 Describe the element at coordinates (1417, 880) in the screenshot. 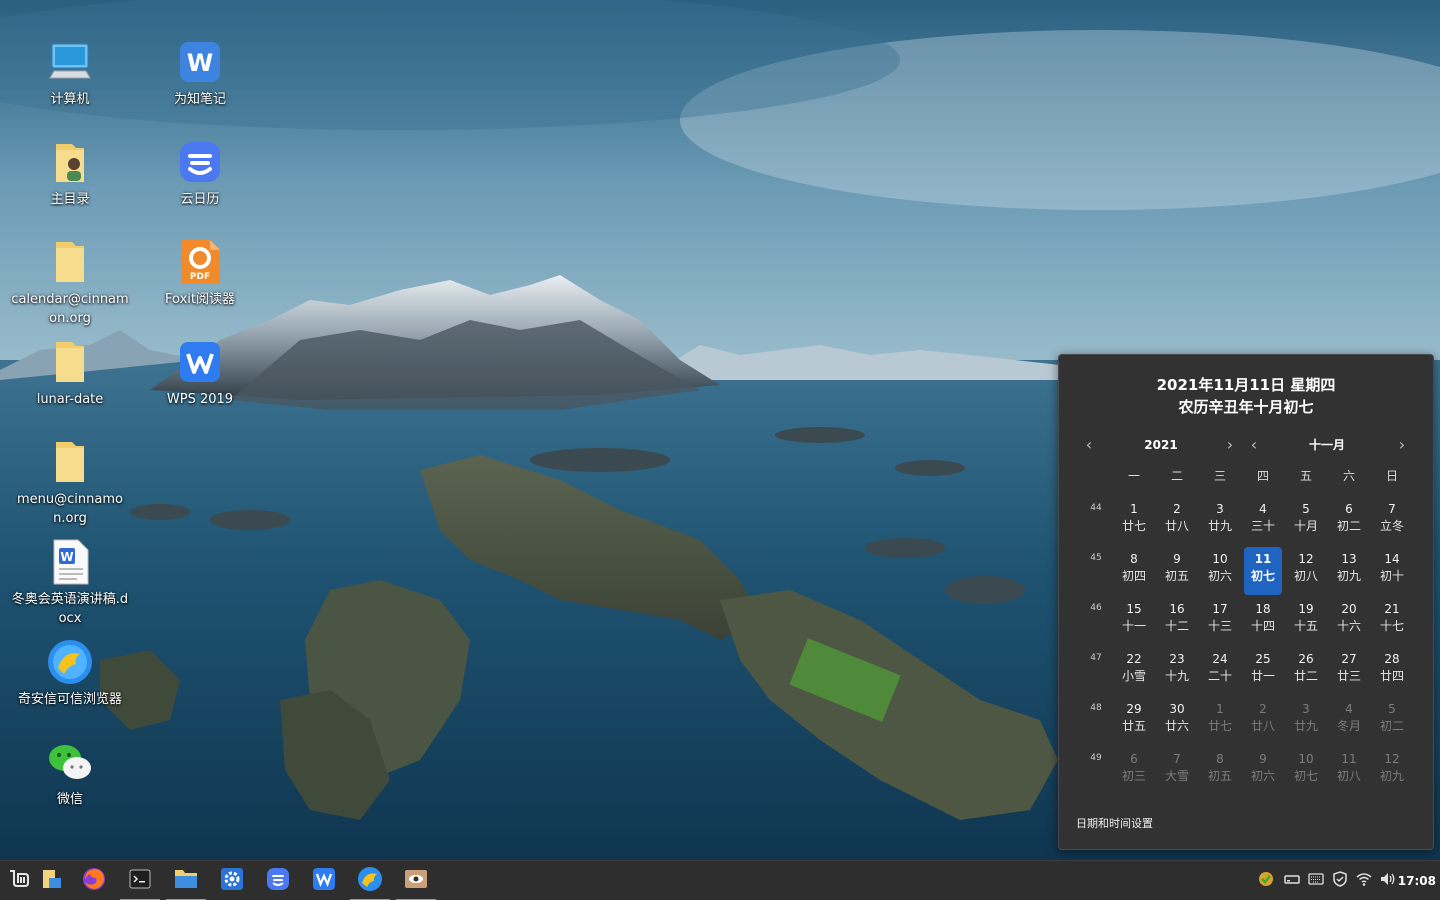

I see `taskbar-clock: 17:08` at that location.